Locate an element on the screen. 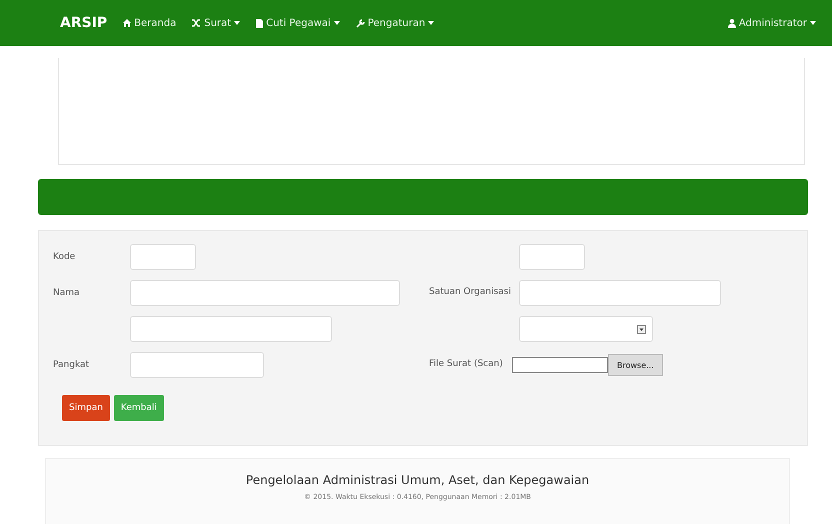  document-icon is located at coordinates (260, 23).